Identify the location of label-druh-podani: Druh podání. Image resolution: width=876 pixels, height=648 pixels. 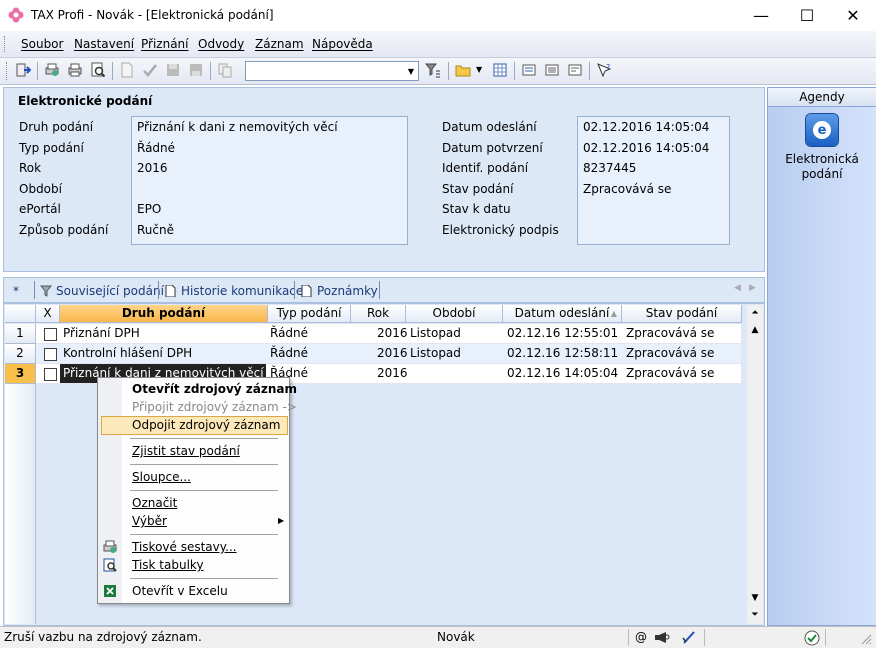
(56, 127).